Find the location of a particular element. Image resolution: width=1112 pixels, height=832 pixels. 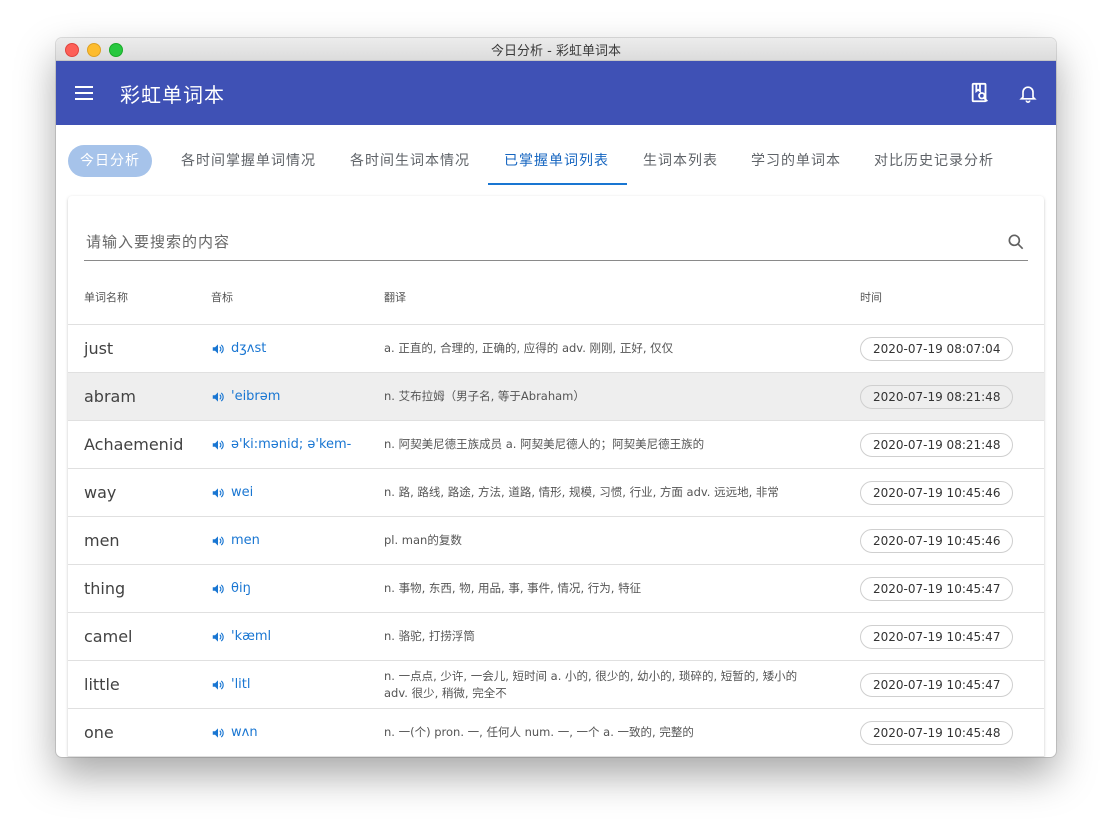

traffic-lights is located at coordinates (94, 50).